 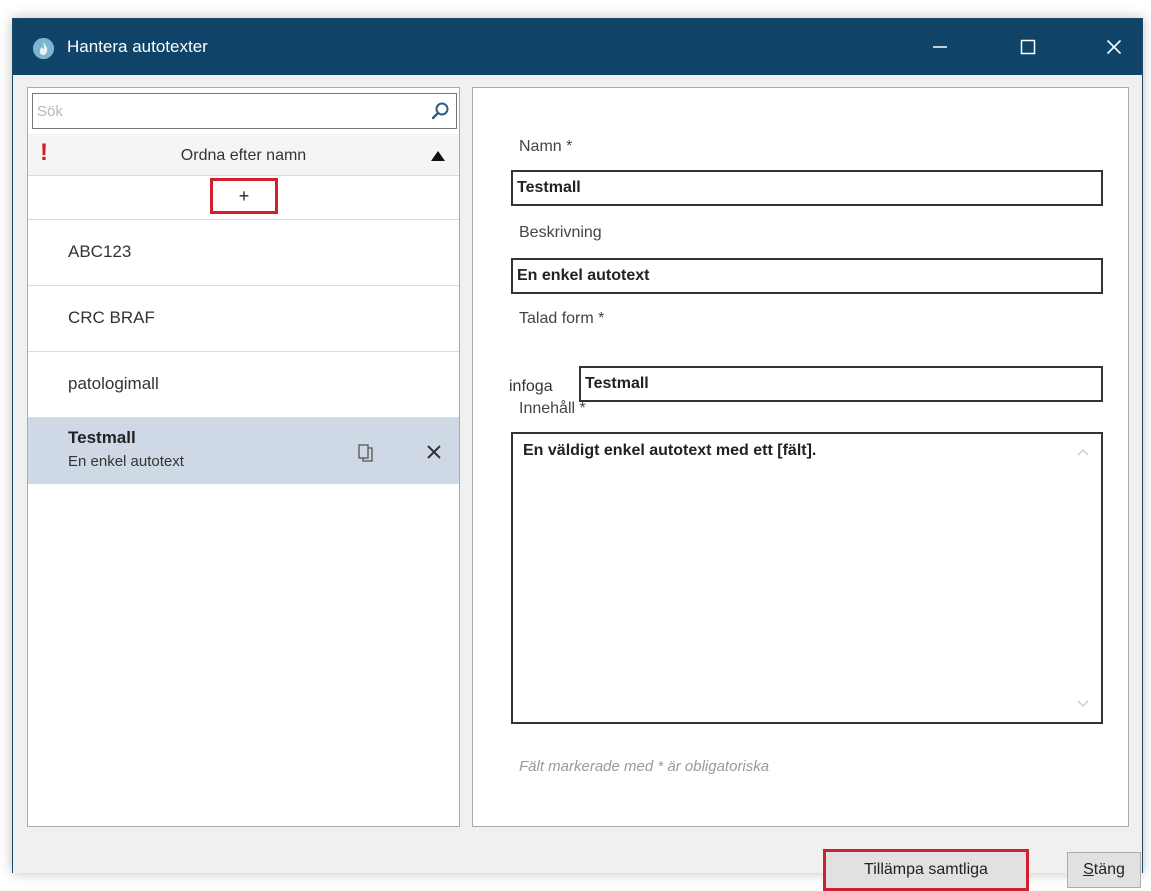 I want to click on copy-icon, so click(x=366, y=453).